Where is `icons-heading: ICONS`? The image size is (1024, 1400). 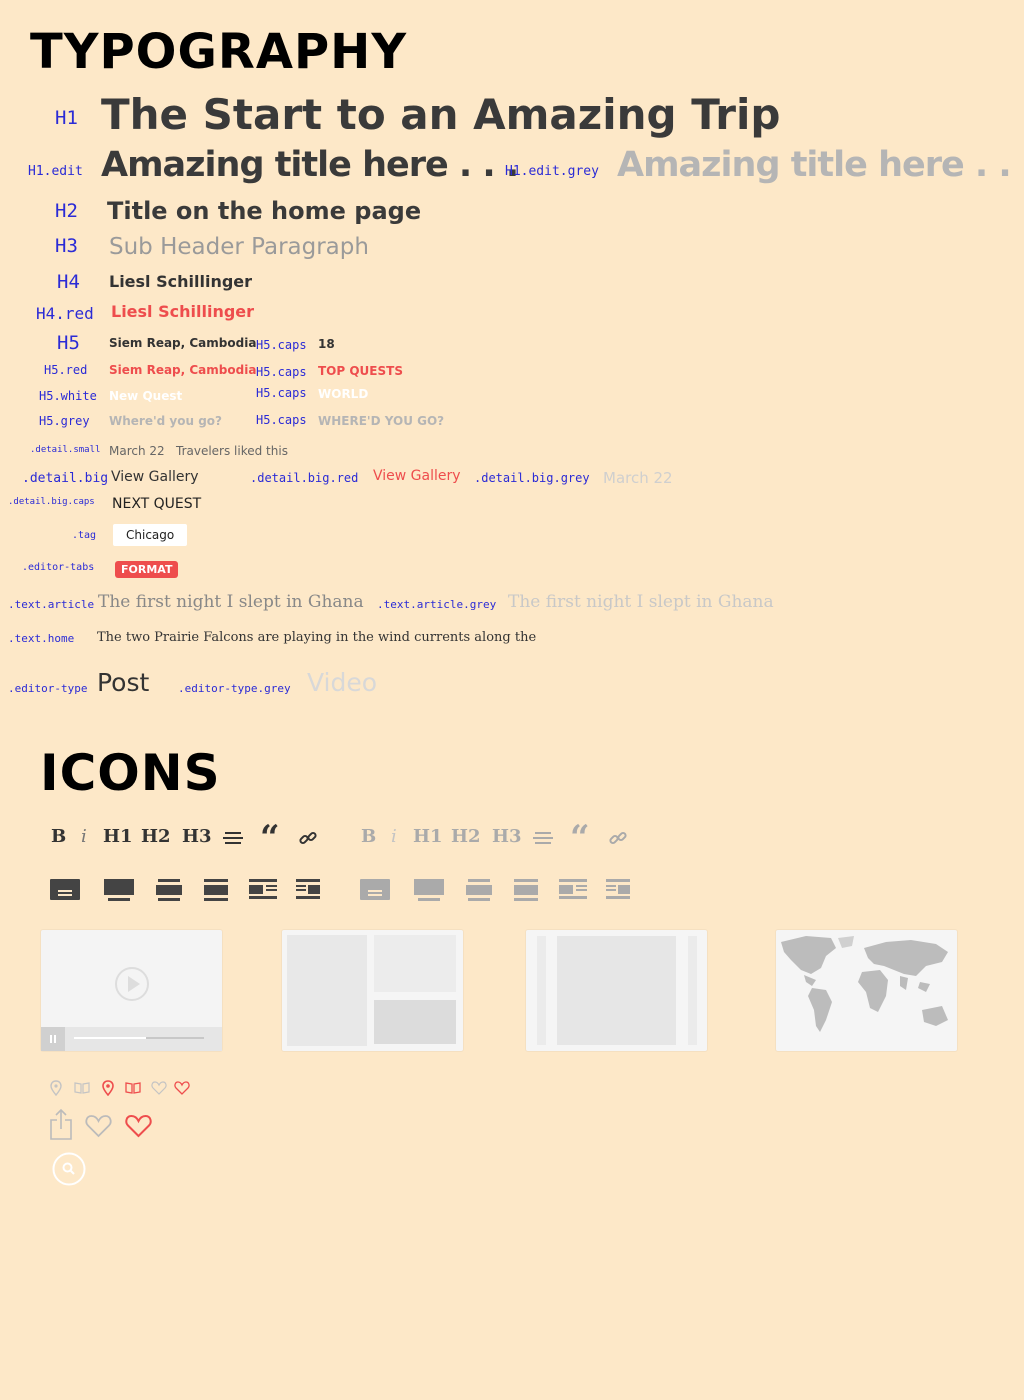 icons-heading: ICONS is located at coordinates (130, 773).